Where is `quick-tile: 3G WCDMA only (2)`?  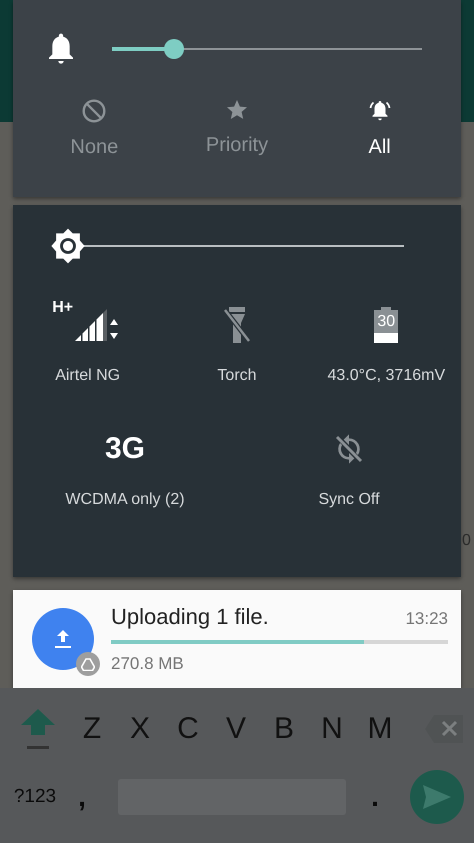 quick-tile: 3G WCDMA only (2) is located at coordinates (125, 473).